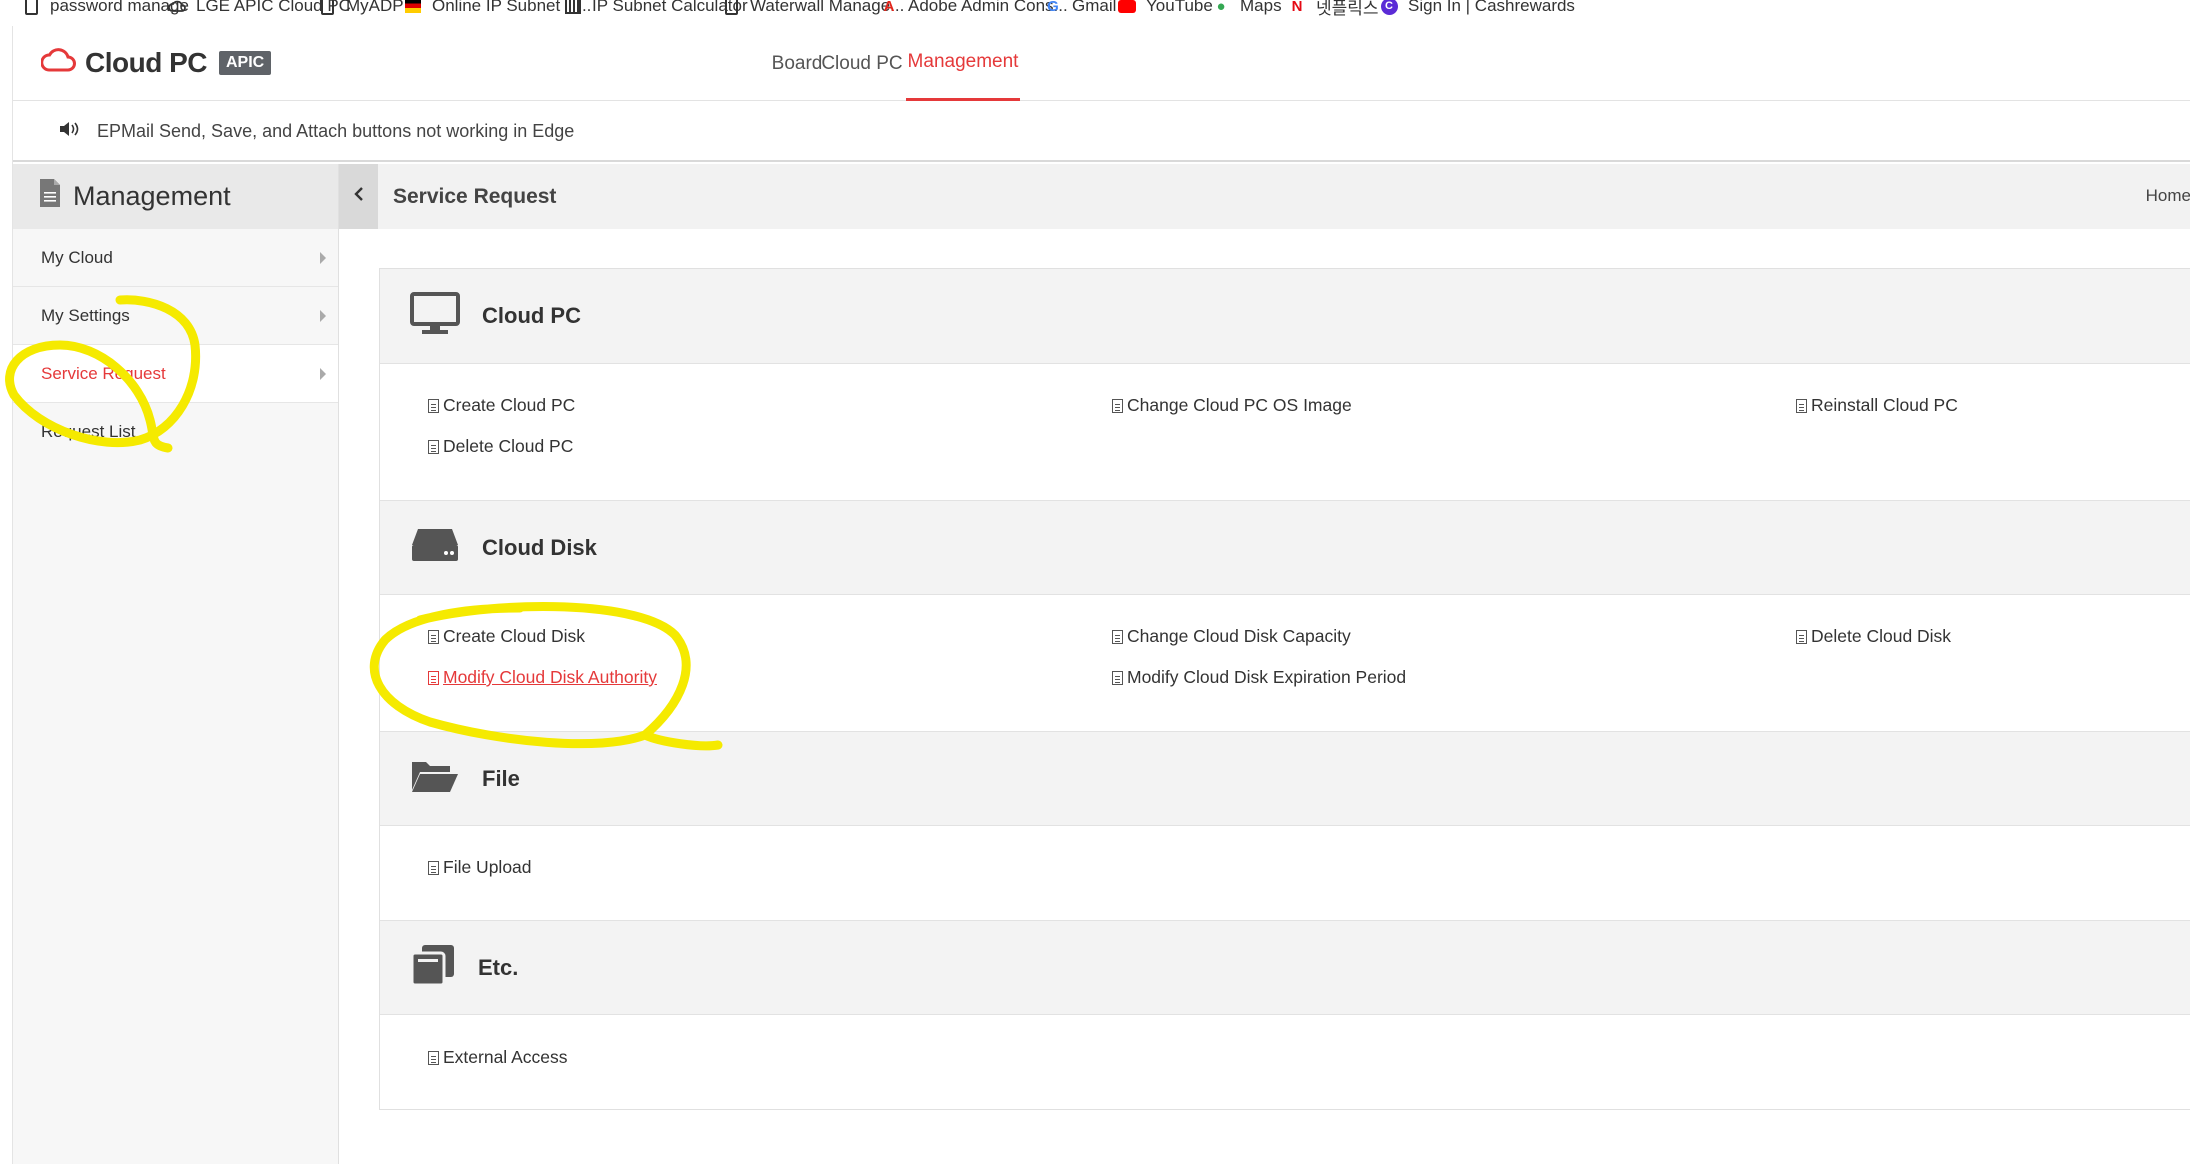  Describe the element at coordinates (177, 7) in the screenshot. I see `cloud-icon` at that location.